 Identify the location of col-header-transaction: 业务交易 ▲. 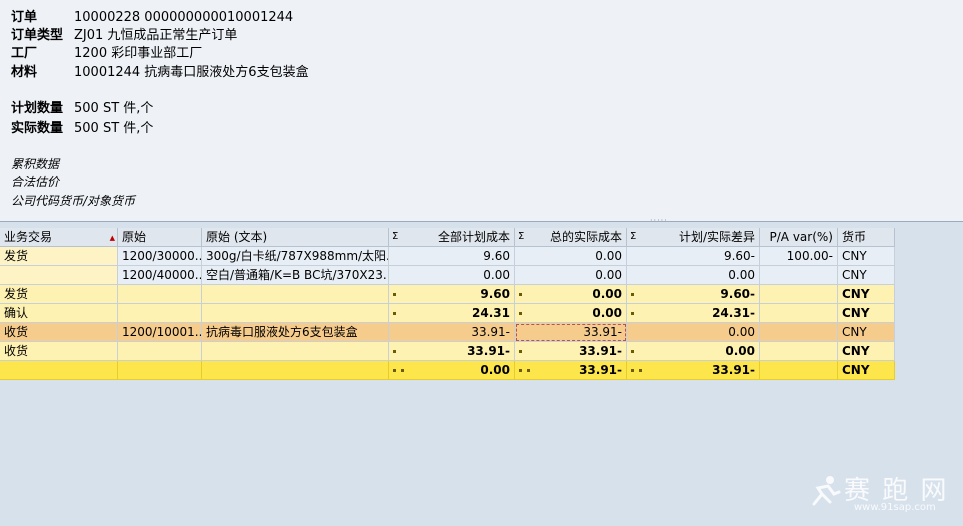
(59, 237).